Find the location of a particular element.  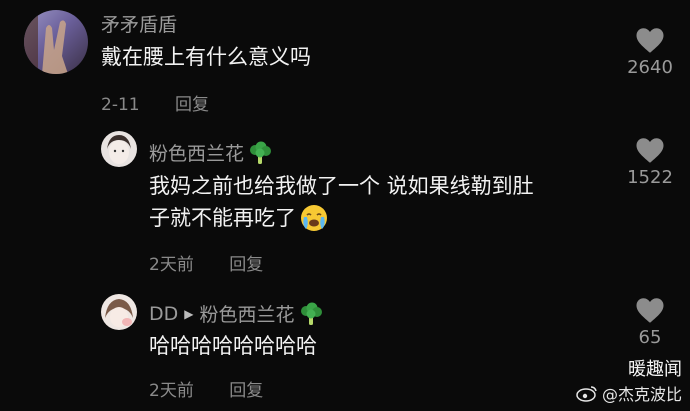

comment-text: 哈哈哈哈哈哈哈哈 is located at coordinates (233, 346).